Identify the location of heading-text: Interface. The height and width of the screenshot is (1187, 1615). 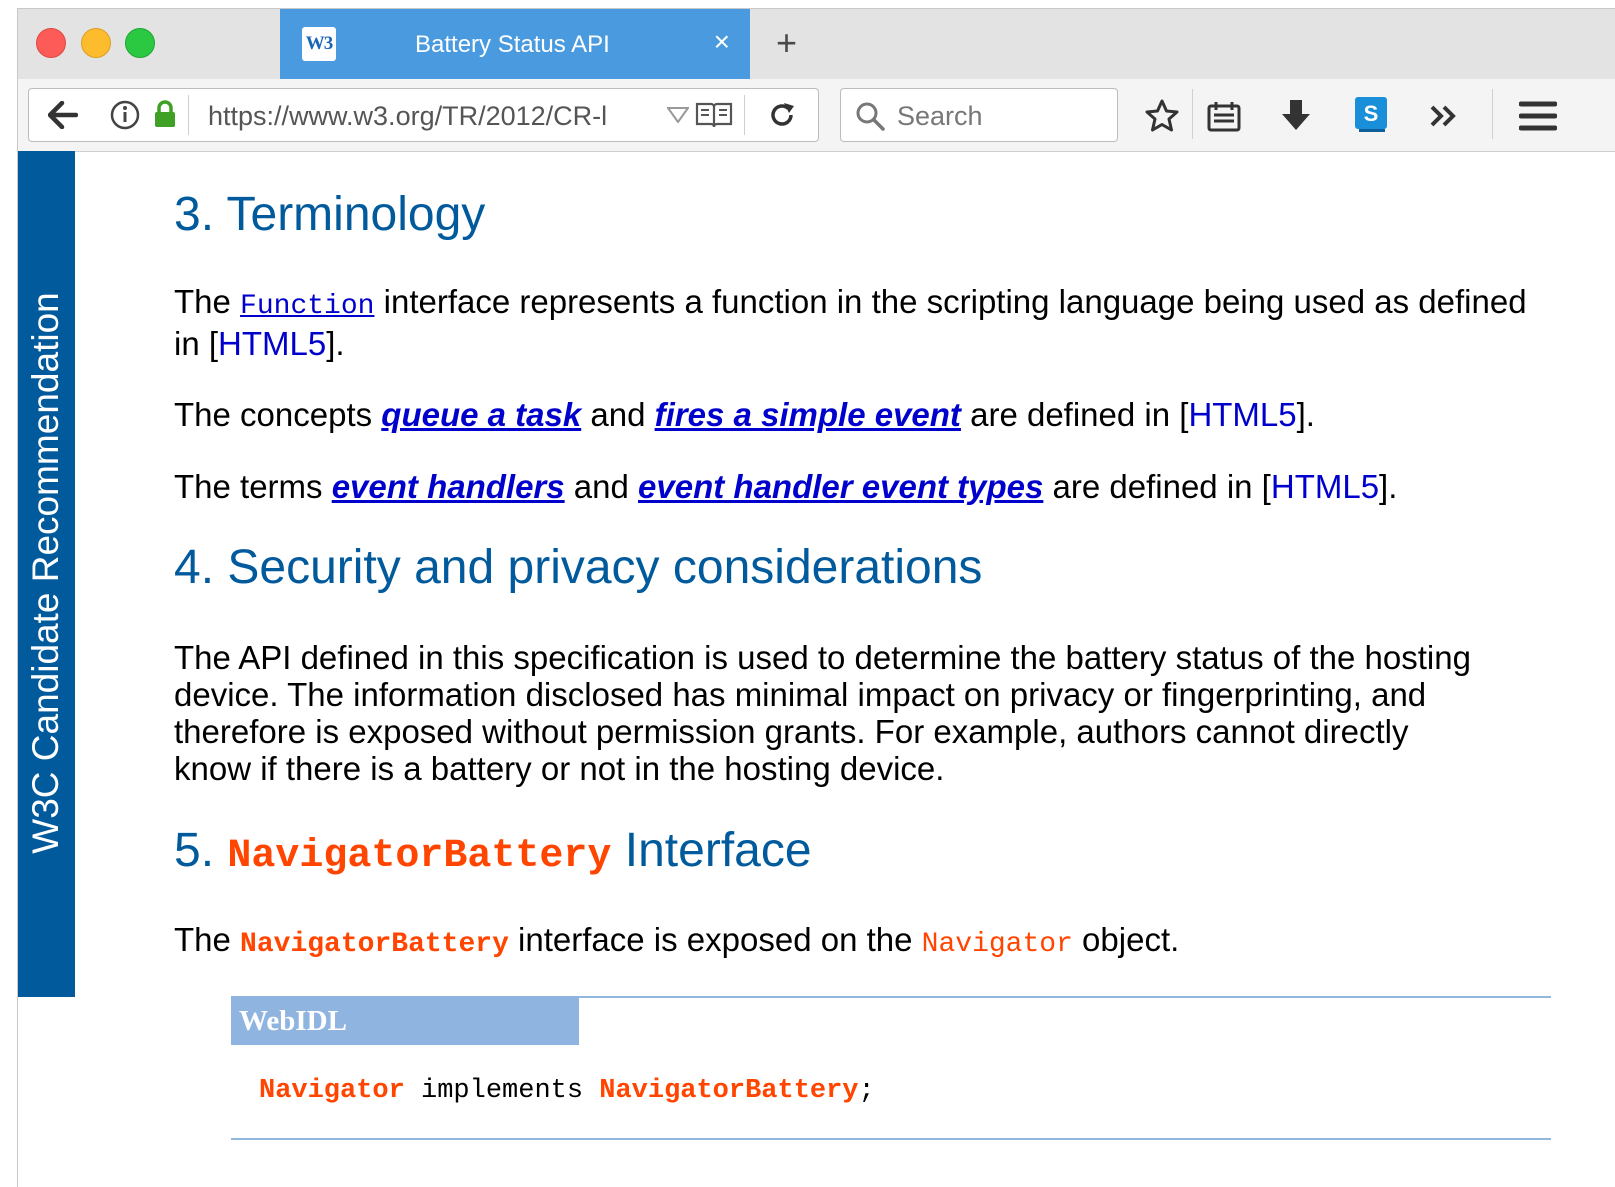
(711, 850).